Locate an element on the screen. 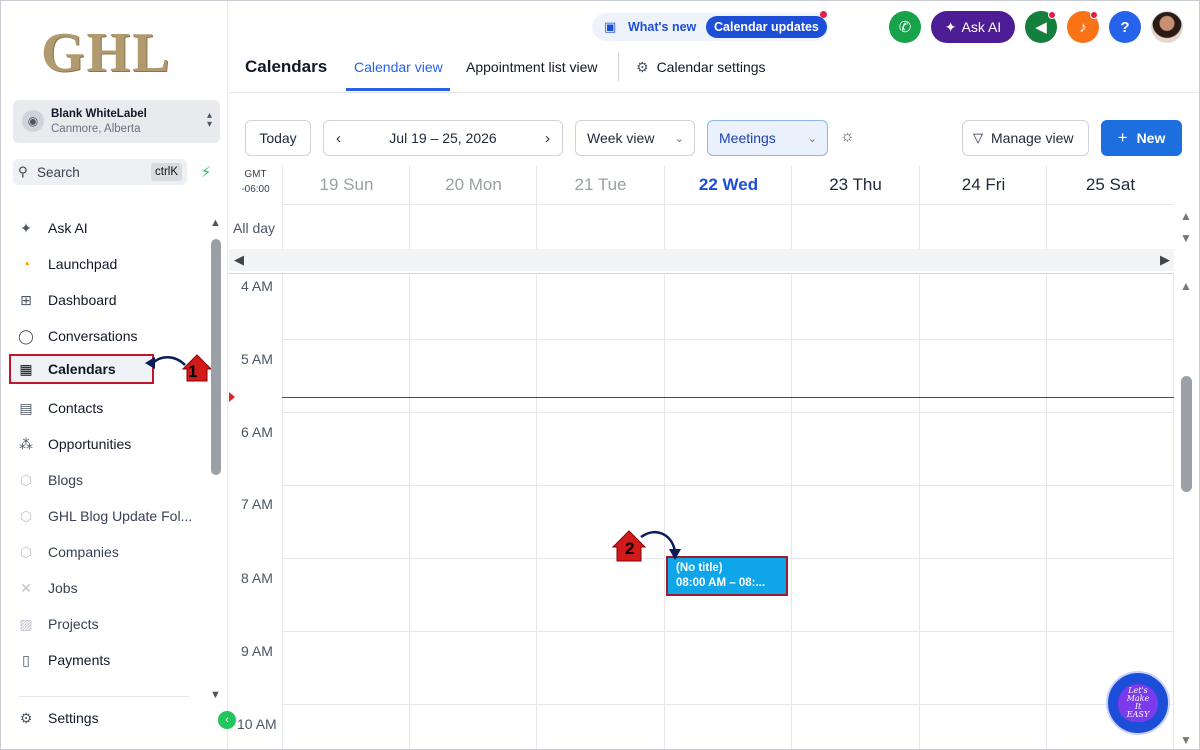 Image resolution: width=1200 pixels, height=750 pixels. ask-ai-button: ✦ Ask AI is located at coordinates (973, 27).